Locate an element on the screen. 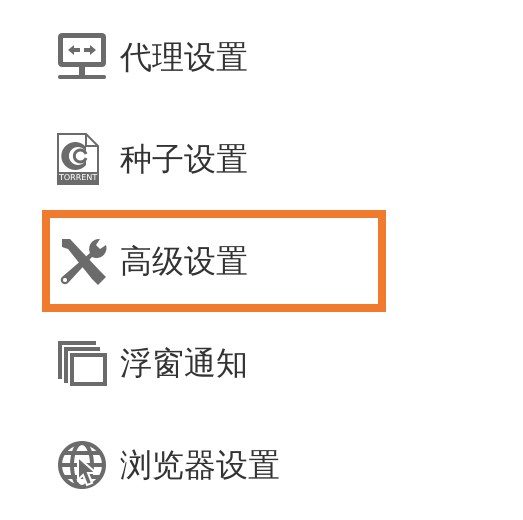 The height and width of the screenshot is (520, 523). icon-label: TORRENT is located at coordinates (78, 178).